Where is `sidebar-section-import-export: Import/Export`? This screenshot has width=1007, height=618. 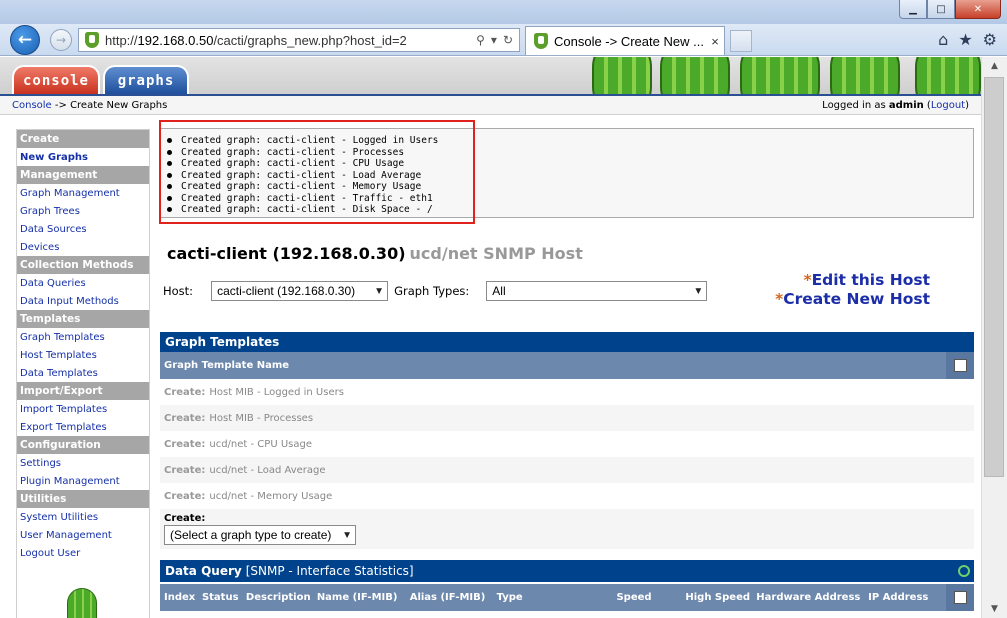
sidebar-section-import-export: Import/Export is located at coordinates (83, 391).